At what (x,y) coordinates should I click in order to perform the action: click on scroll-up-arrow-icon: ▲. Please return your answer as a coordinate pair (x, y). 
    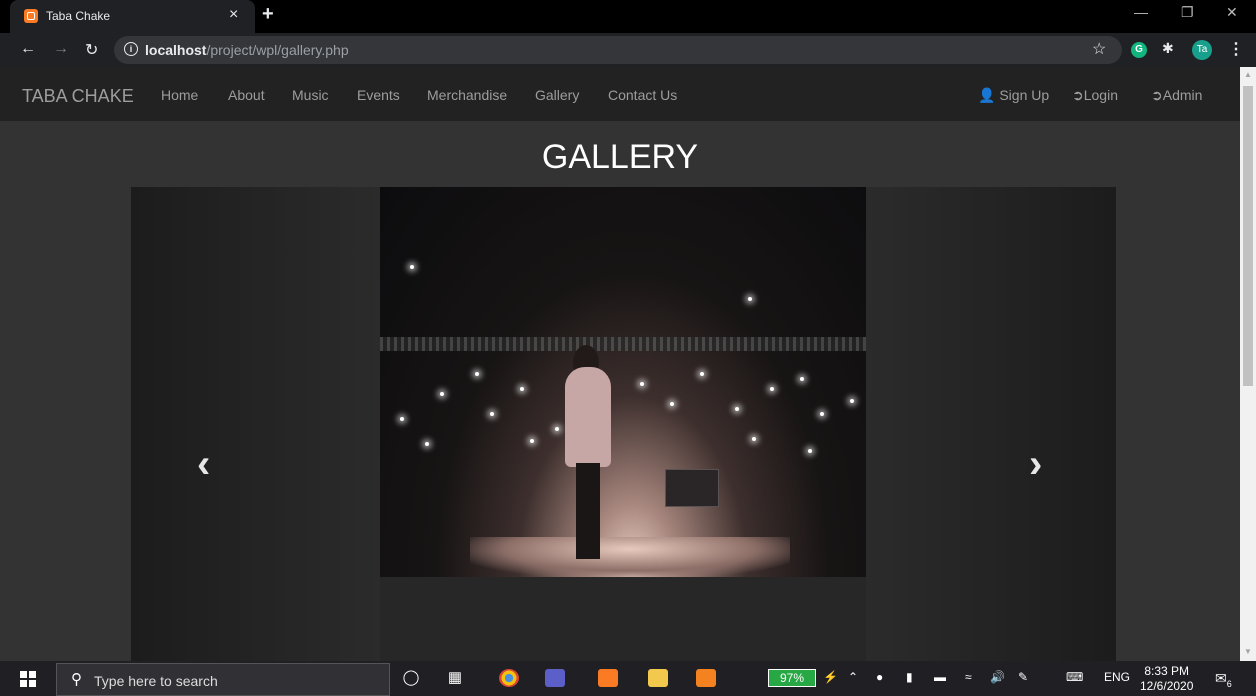
    Looking at the image, I should click on (1248, 74).